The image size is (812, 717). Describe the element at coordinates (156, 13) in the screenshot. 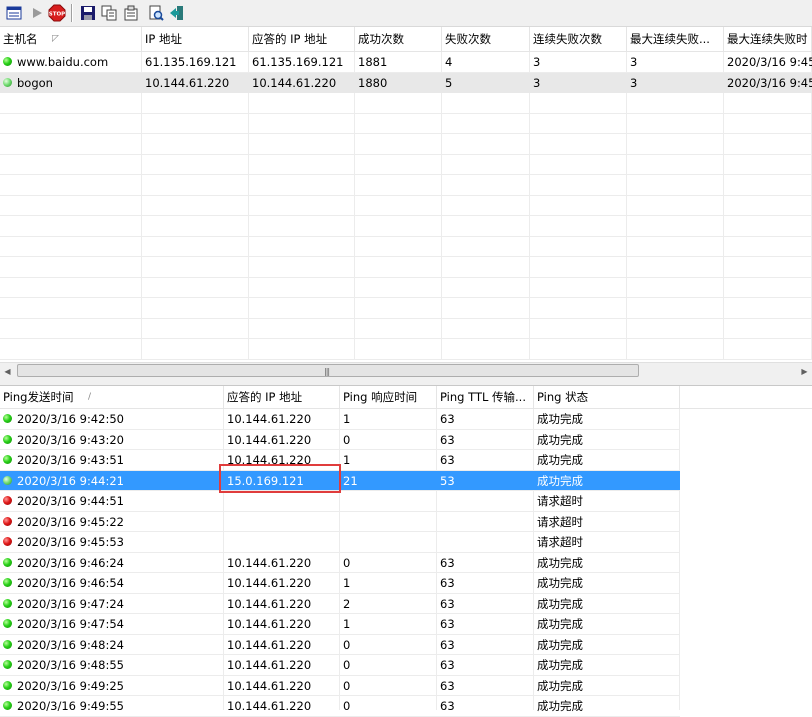

I see `find-icon` at that location.